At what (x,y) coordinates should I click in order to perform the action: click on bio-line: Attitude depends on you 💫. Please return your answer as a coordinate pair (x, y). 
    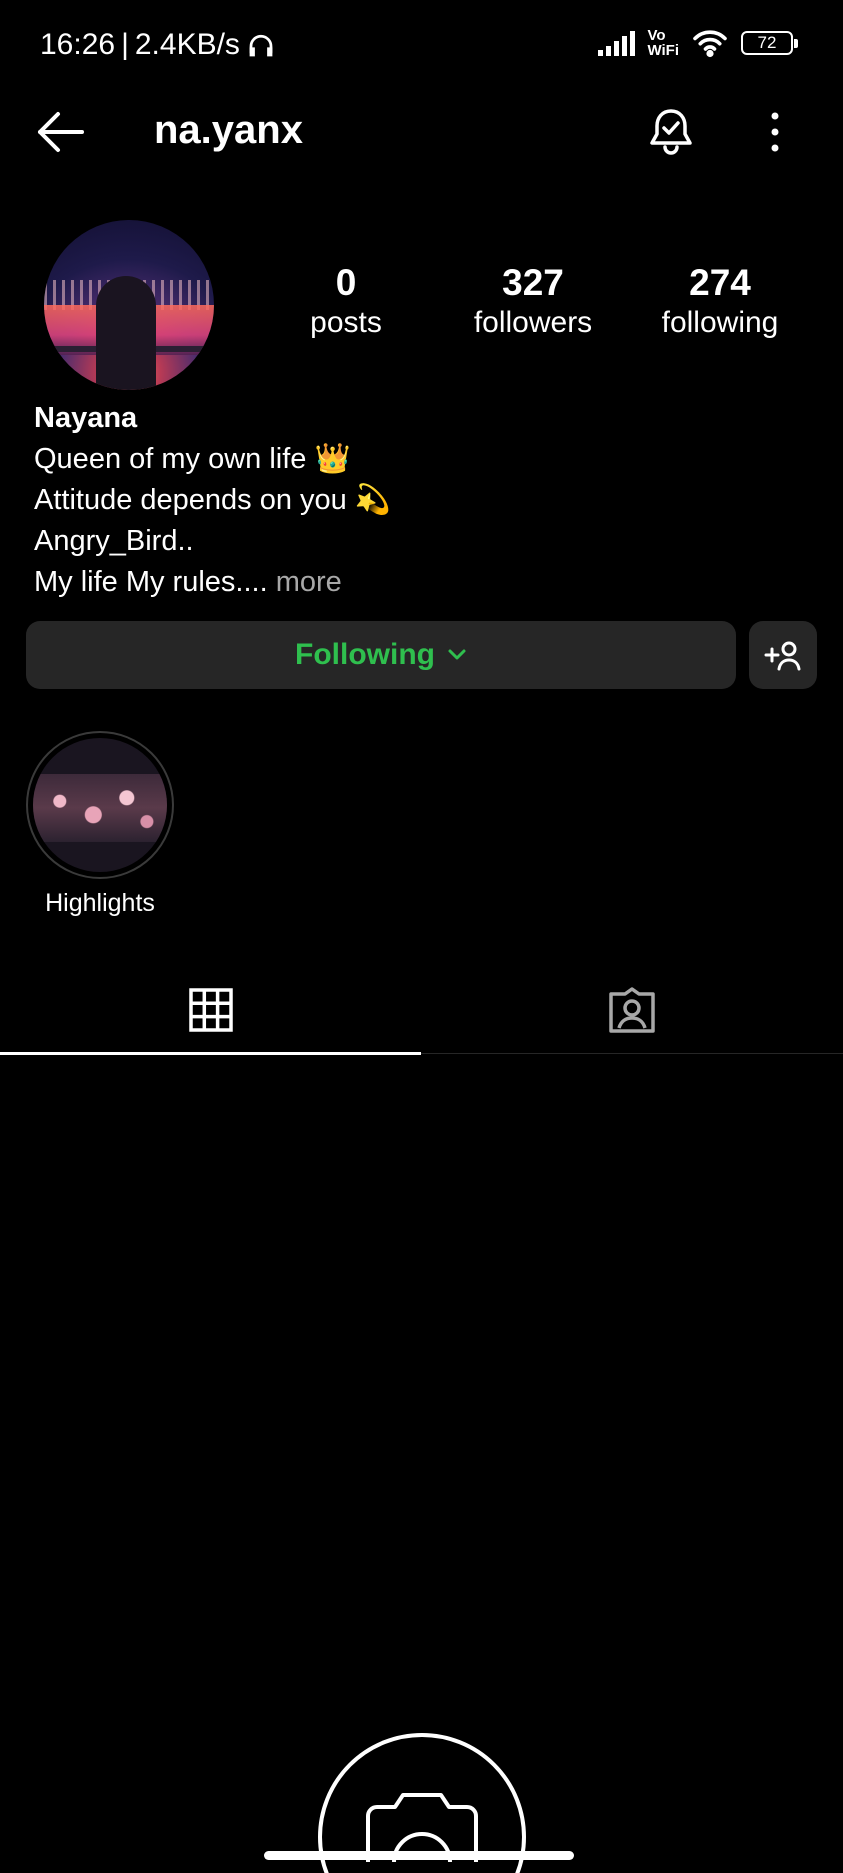
    Looking at the image, I should click on (212, 500).